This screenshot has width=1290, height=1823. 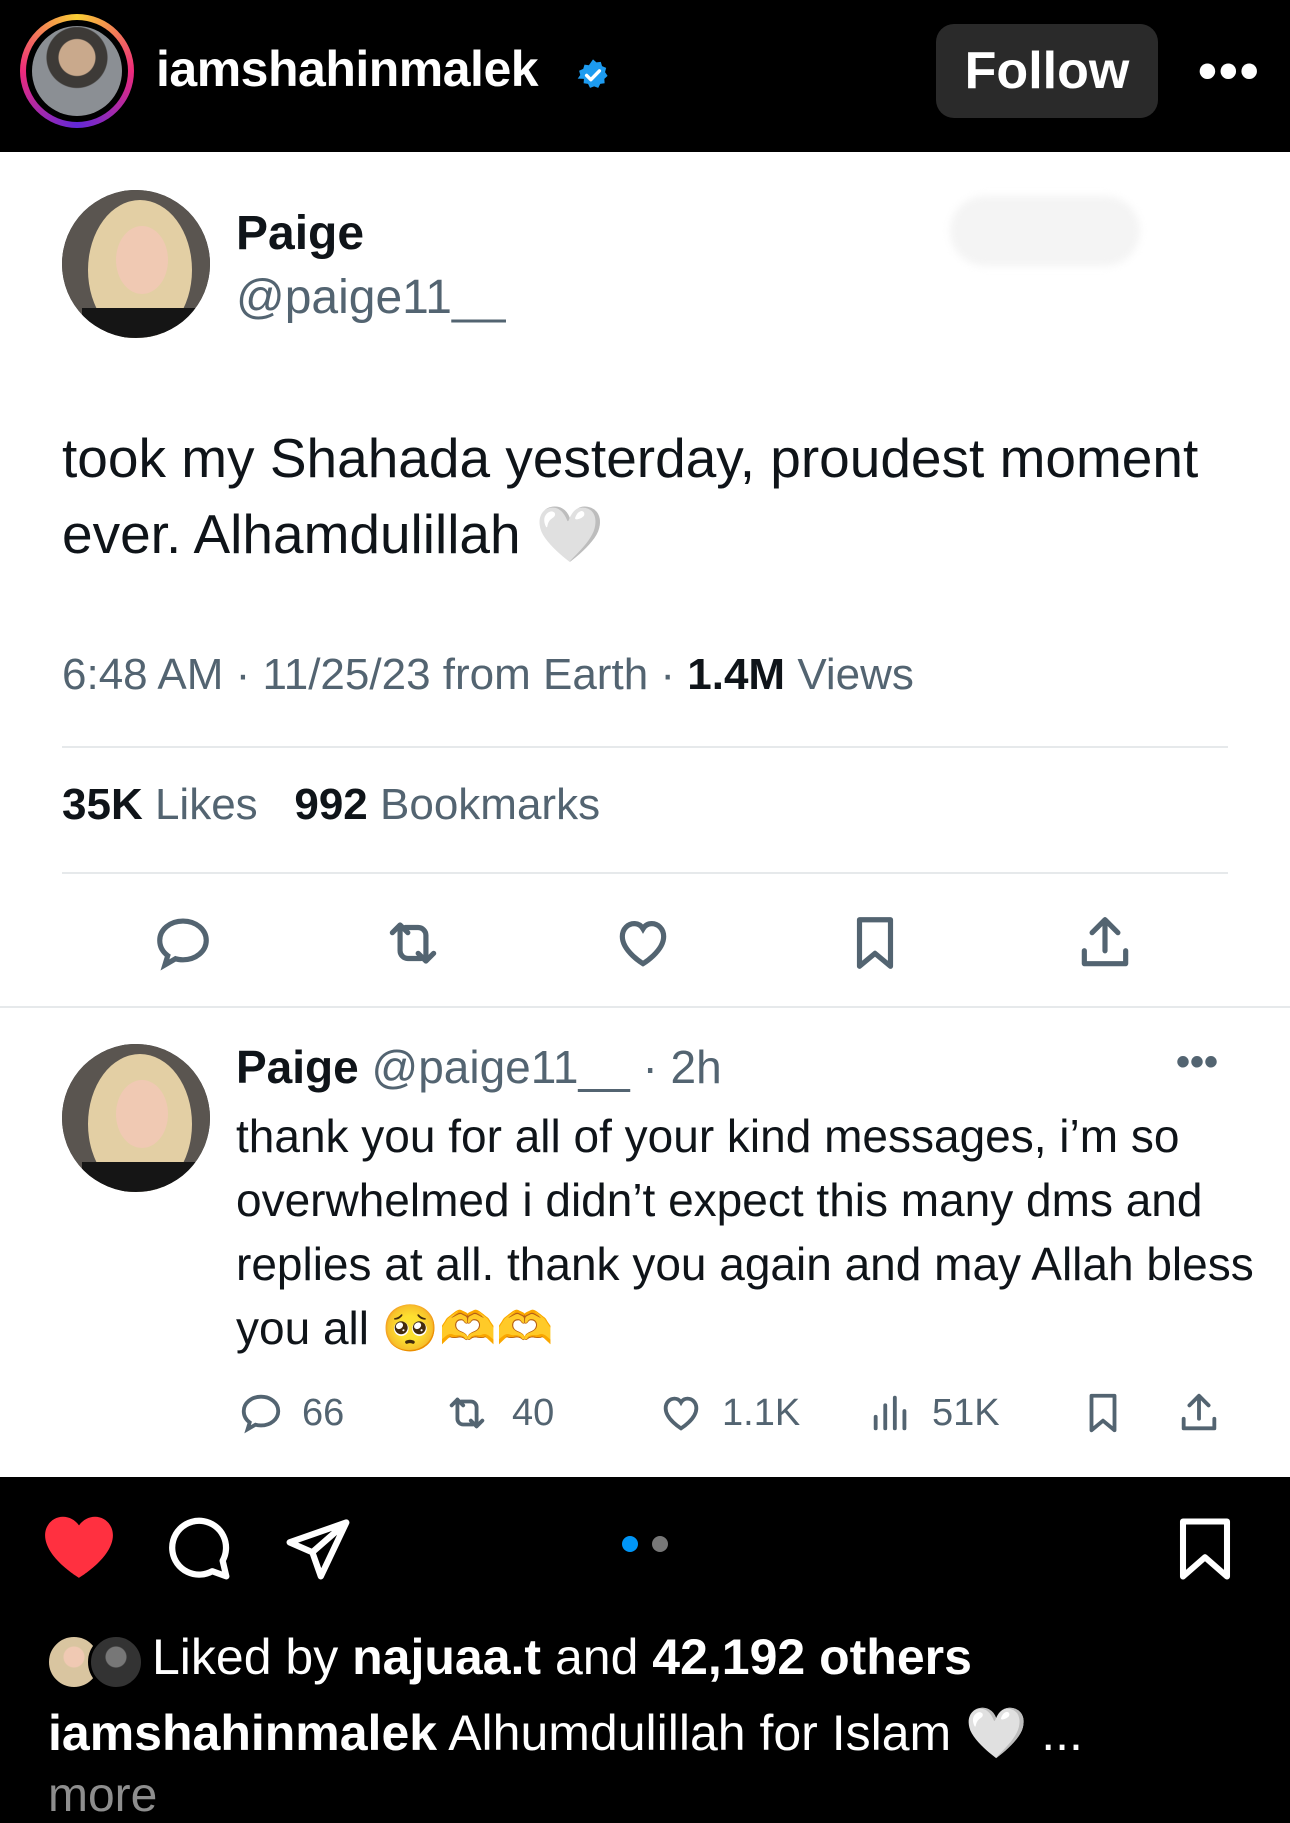 What do you see at coordinates (966, 1413) in the screenshot?
I see `reply-views-count: 51K` at bounding box center [966, 1413].